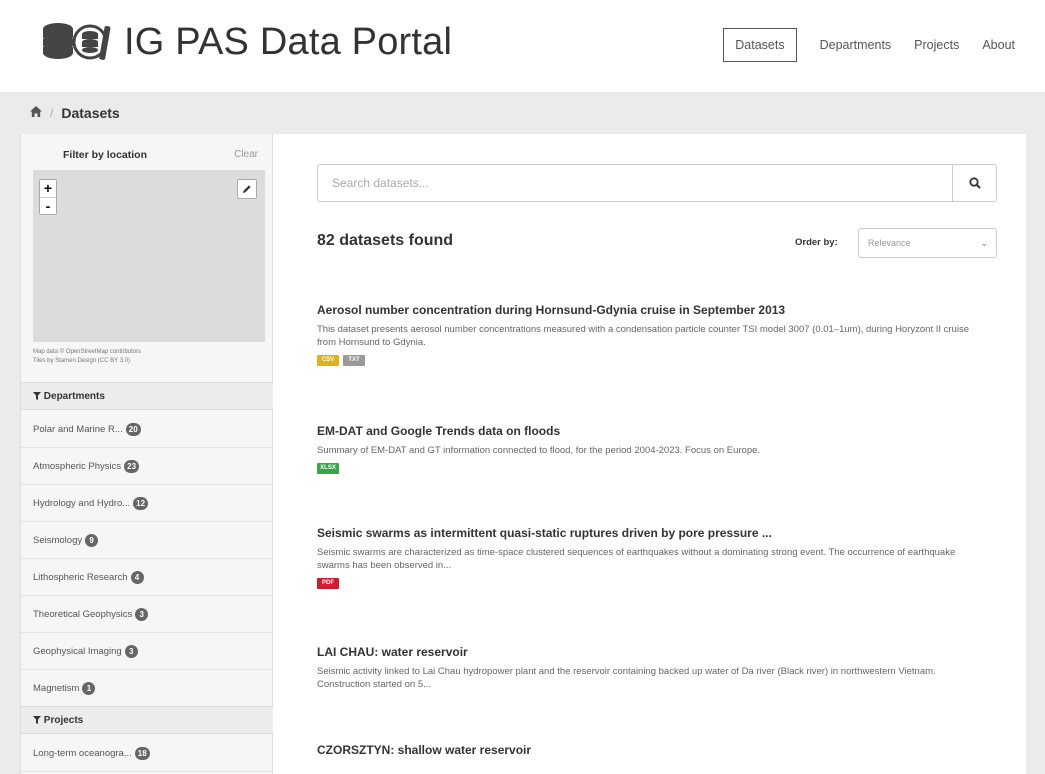 Image resolution: width=1045 pixels, height=774 pixels. Describe the element at coordinates (83, 614) in the screenshot. I see `facet-item-label: Theoretical Geophysics` at that location.